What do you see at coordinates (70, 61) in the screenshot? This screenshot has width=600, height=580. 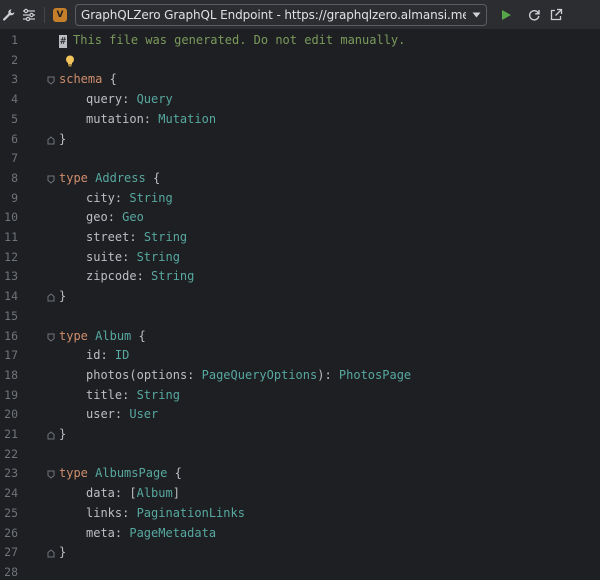 I see `lightbulb-icon` at bounding box center [70, 61].